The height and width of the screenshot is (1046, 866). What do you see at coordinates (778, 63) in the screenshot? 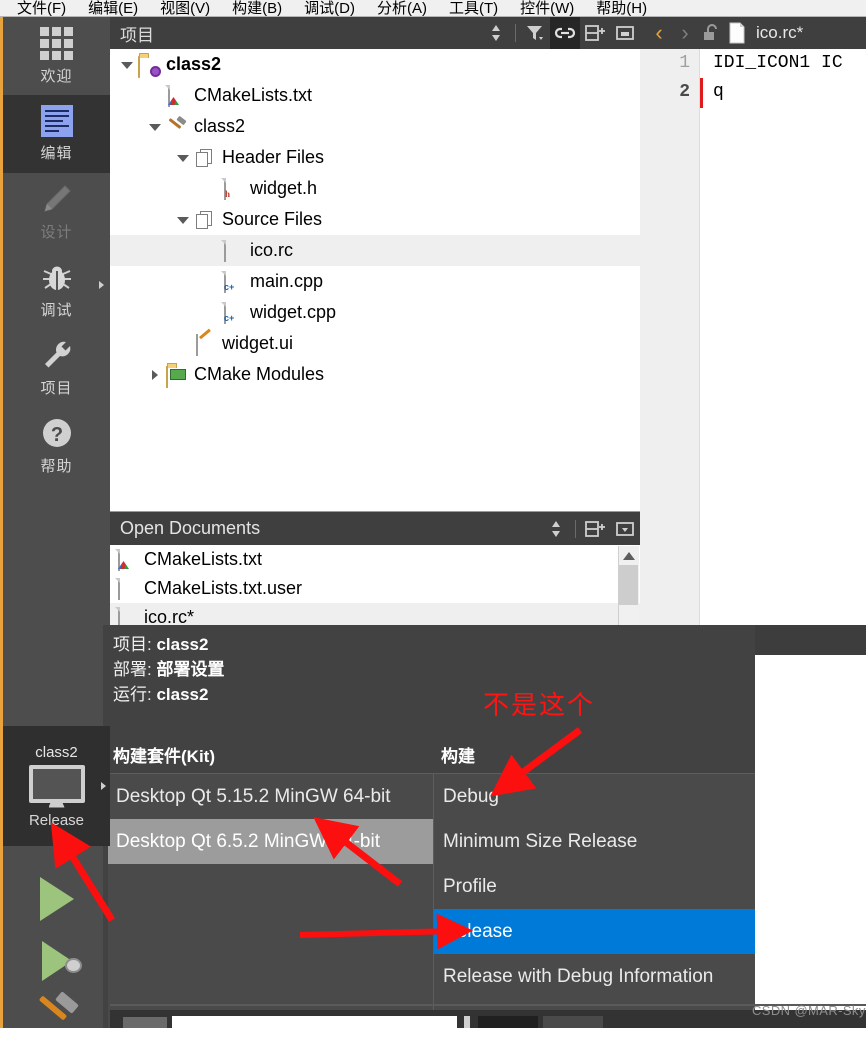
I see `code-line: IDI_ICON1 IC` at bounding box center [778, 63].